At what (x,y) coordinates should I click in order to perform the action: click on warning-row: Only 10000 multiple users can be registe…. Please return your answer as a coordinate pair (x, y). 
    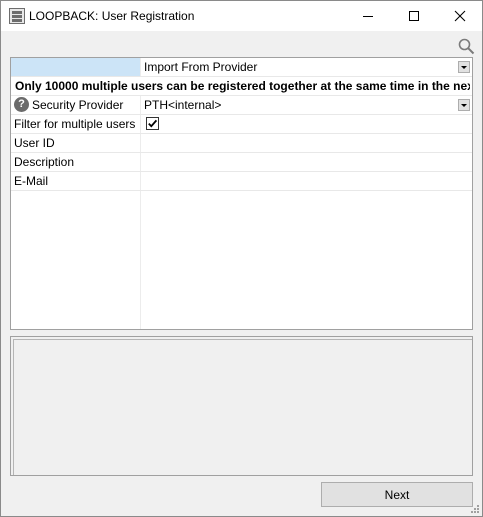
    Looking at the image, I should click on (241, 86).